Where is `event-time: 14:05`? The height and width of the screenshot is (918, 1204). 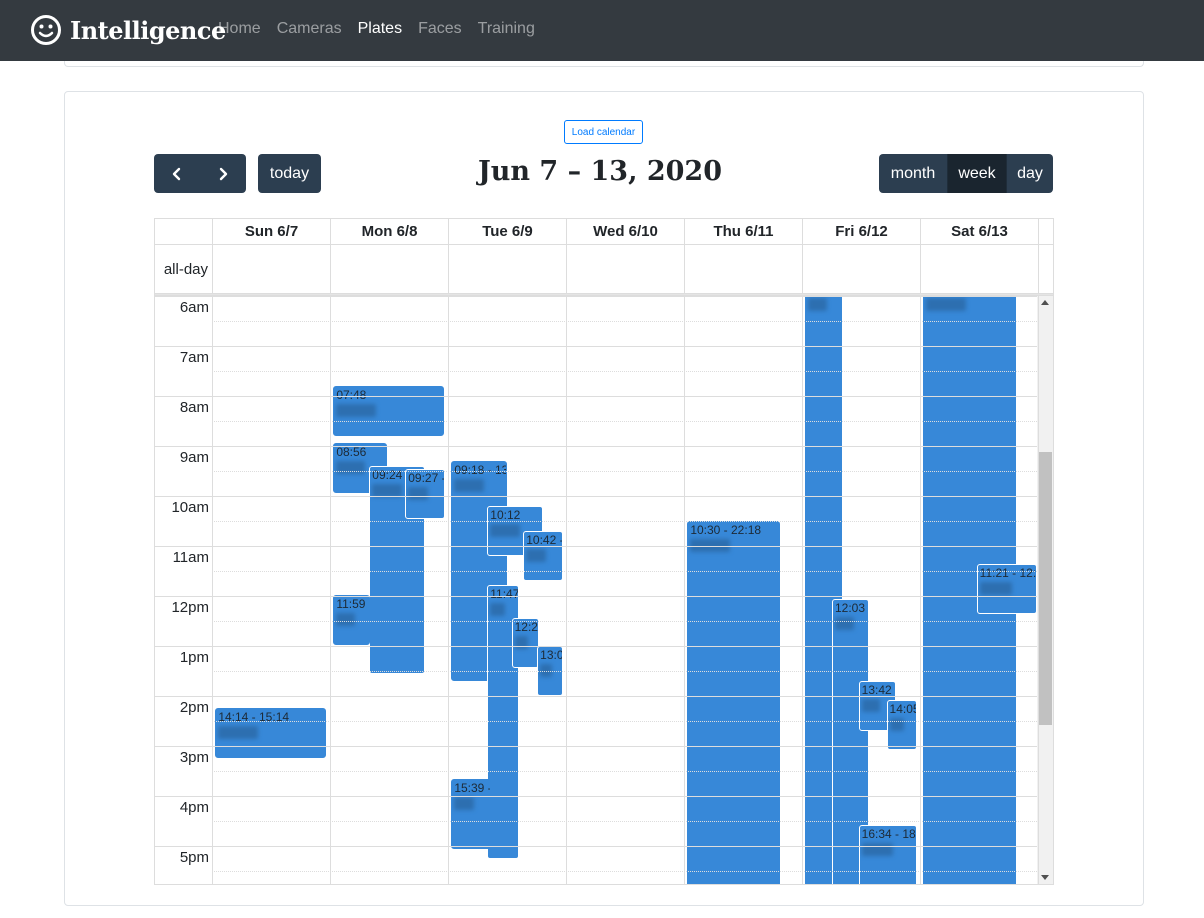 event-time: 14:05 is located at coordinates (903, 709).